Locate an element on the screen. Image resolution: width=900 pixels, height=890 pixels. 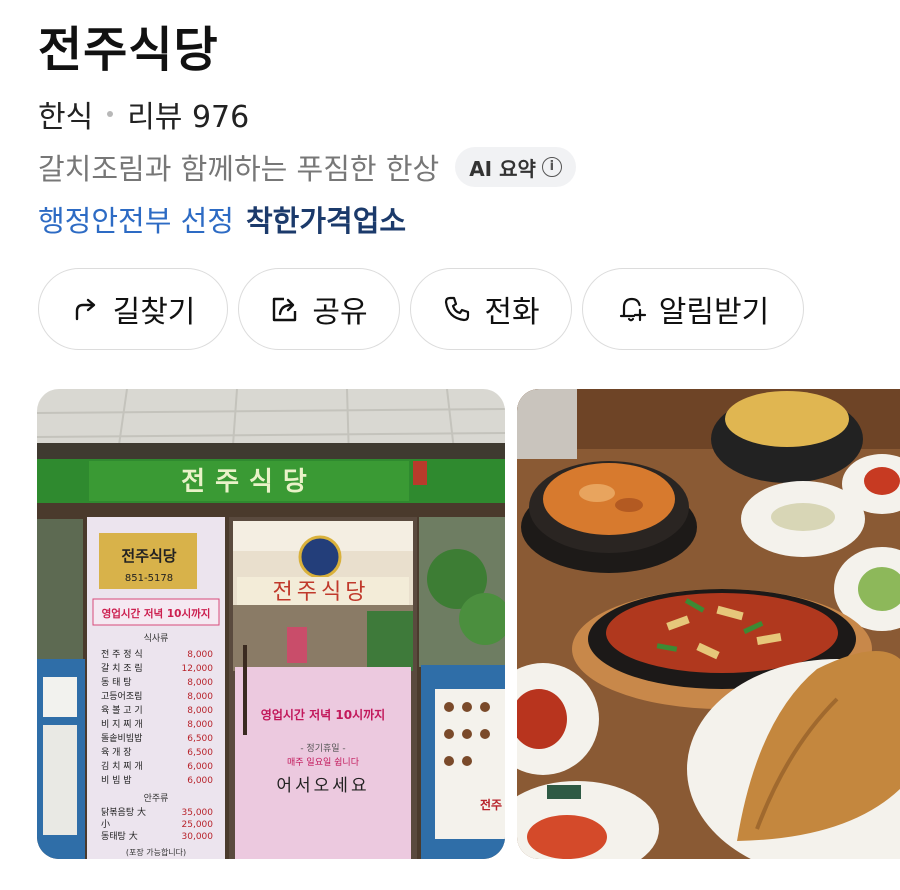
booth-sign: 전주 is located at coordinates (491, 804).